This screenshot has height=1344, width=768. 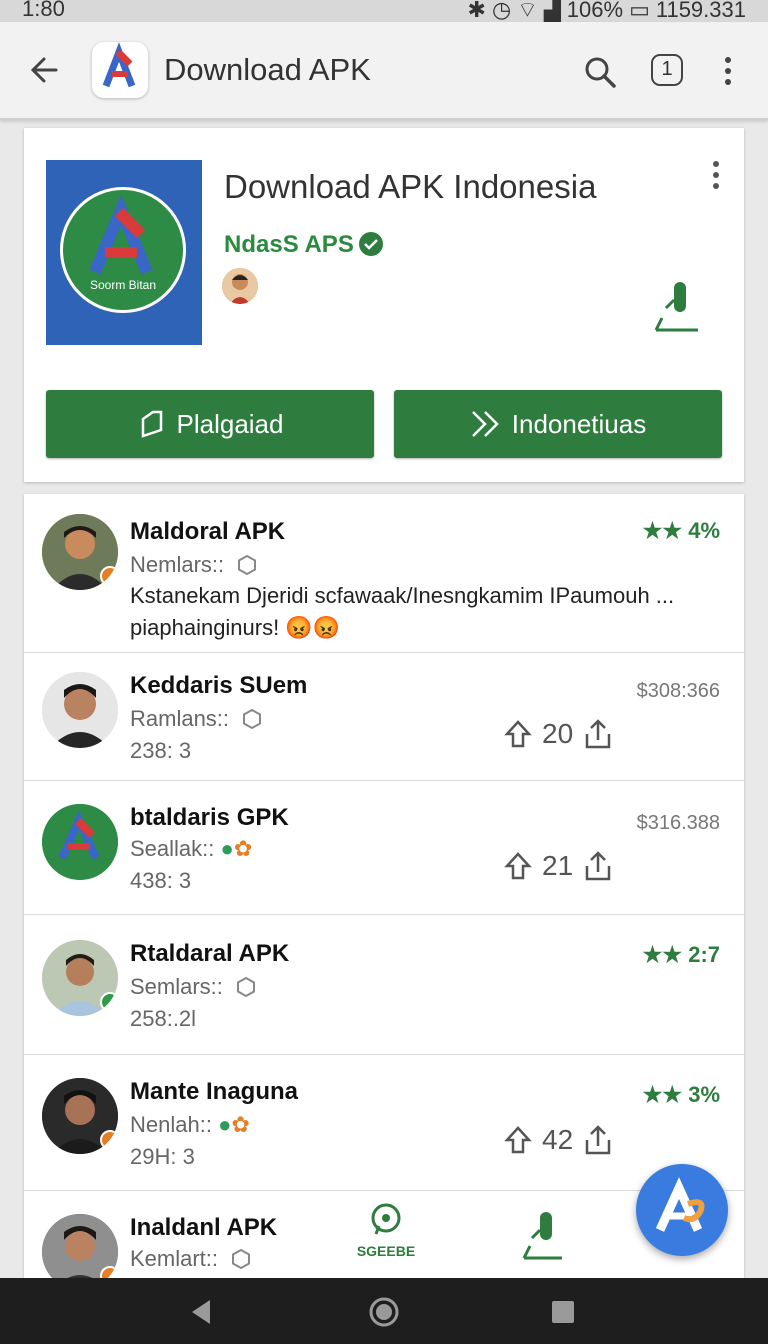 What do you see at coordinates (678, 823) in the screenshot?
I see `download-size: $316.388` at bounding box center [678, 823].